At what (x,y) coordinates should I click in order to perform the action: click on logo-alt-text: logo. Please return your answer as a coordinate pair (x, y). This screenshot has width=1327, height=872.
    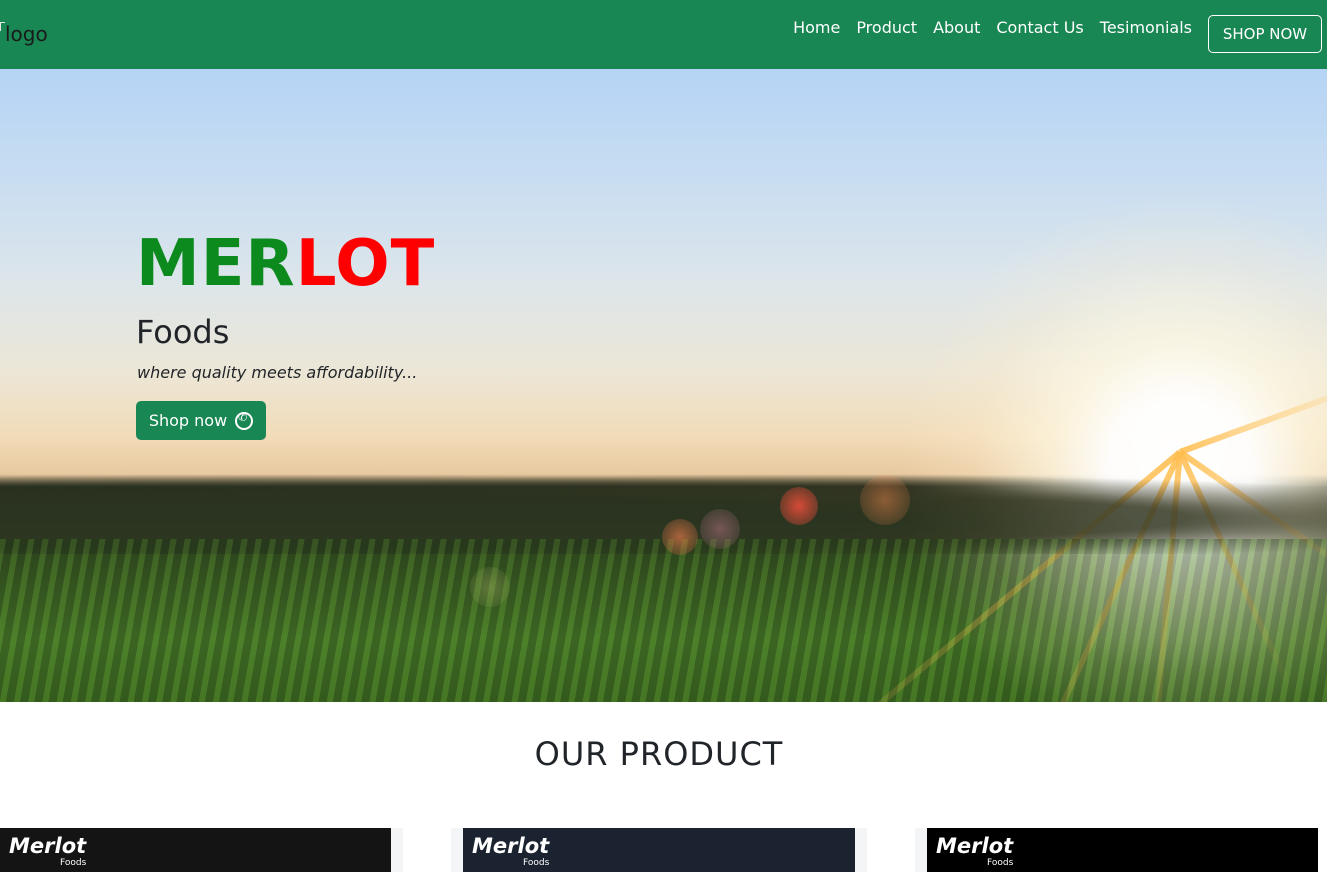
    Looking at the image, I should click on (26, 34).